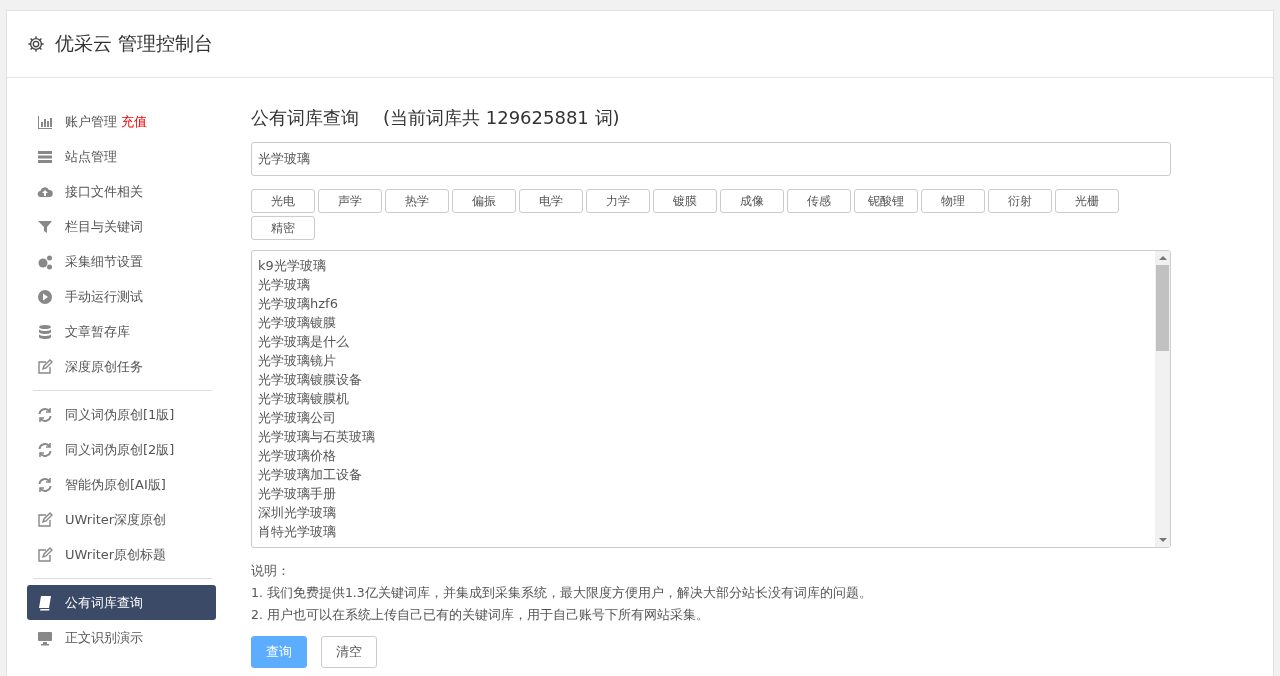 The width and height of the screenshot is (1280, 676). I want to click on keyword-result: 光学玻璃价格, so click(297, 456).